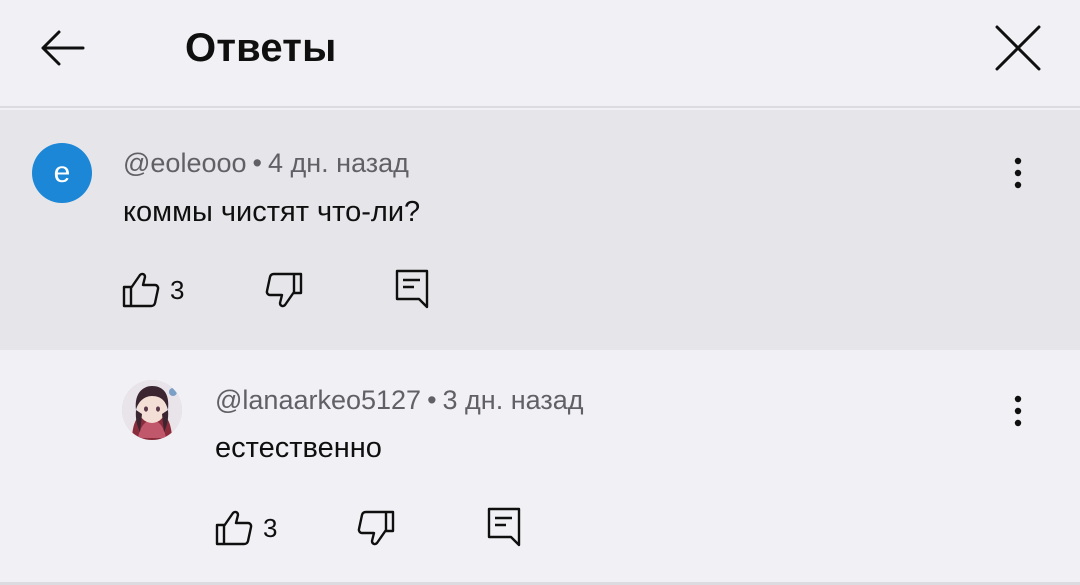  I want to click on comment-meta: @lanaarkeo5127 • 3 дн. назад, so click(399, 400).